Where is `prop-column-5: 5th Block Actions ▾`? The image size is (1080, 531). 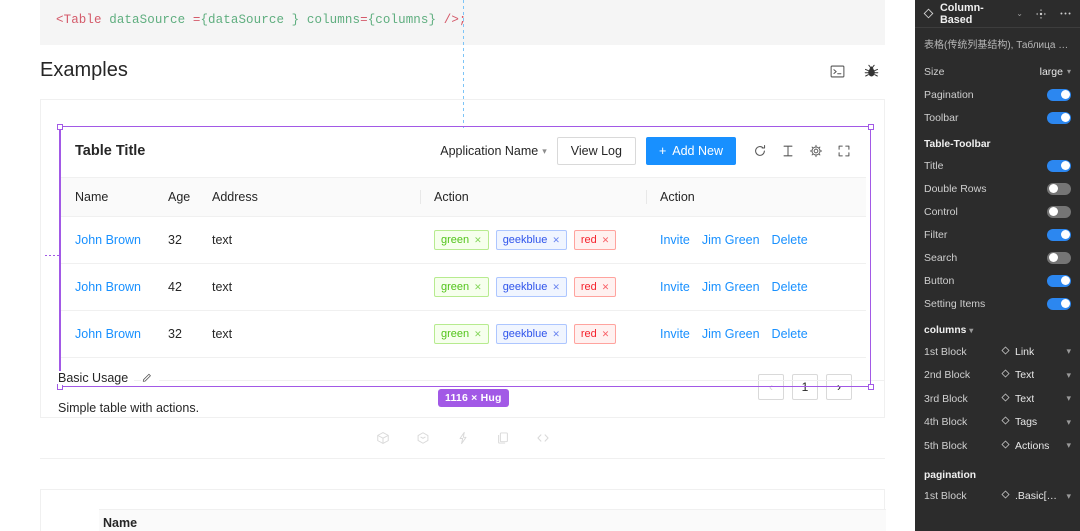
prop-column-5: 5th Block Actions ▾ is located at coordinates (997, 446).